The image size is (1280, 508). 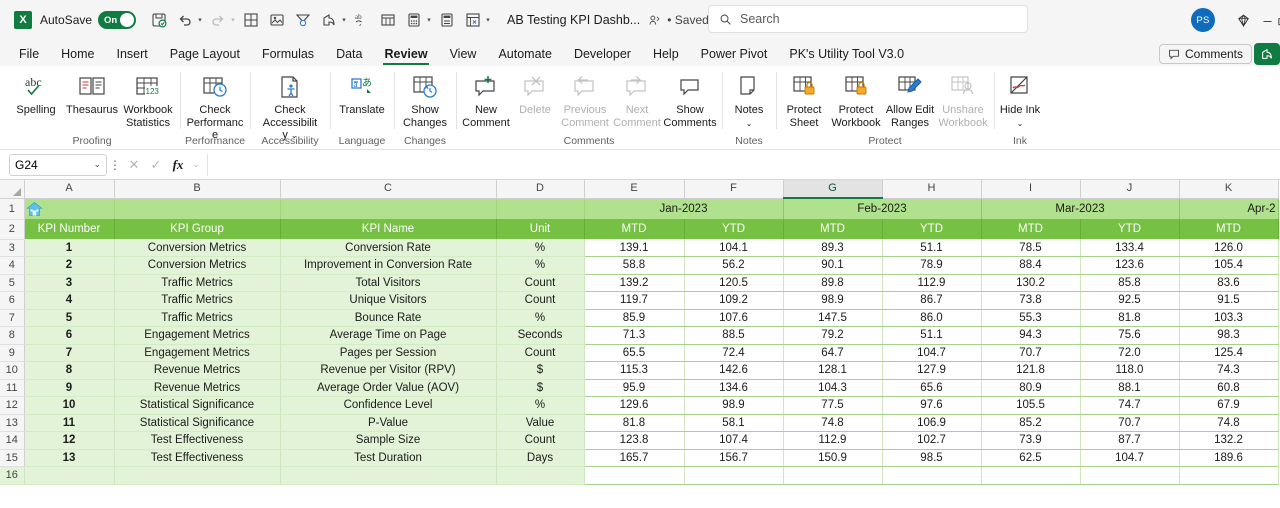 What do you see at coordinates (1130, 300) in the screenshot?
I see `grid-cell-J6: 92.5` at bounding box center [1130, 300].